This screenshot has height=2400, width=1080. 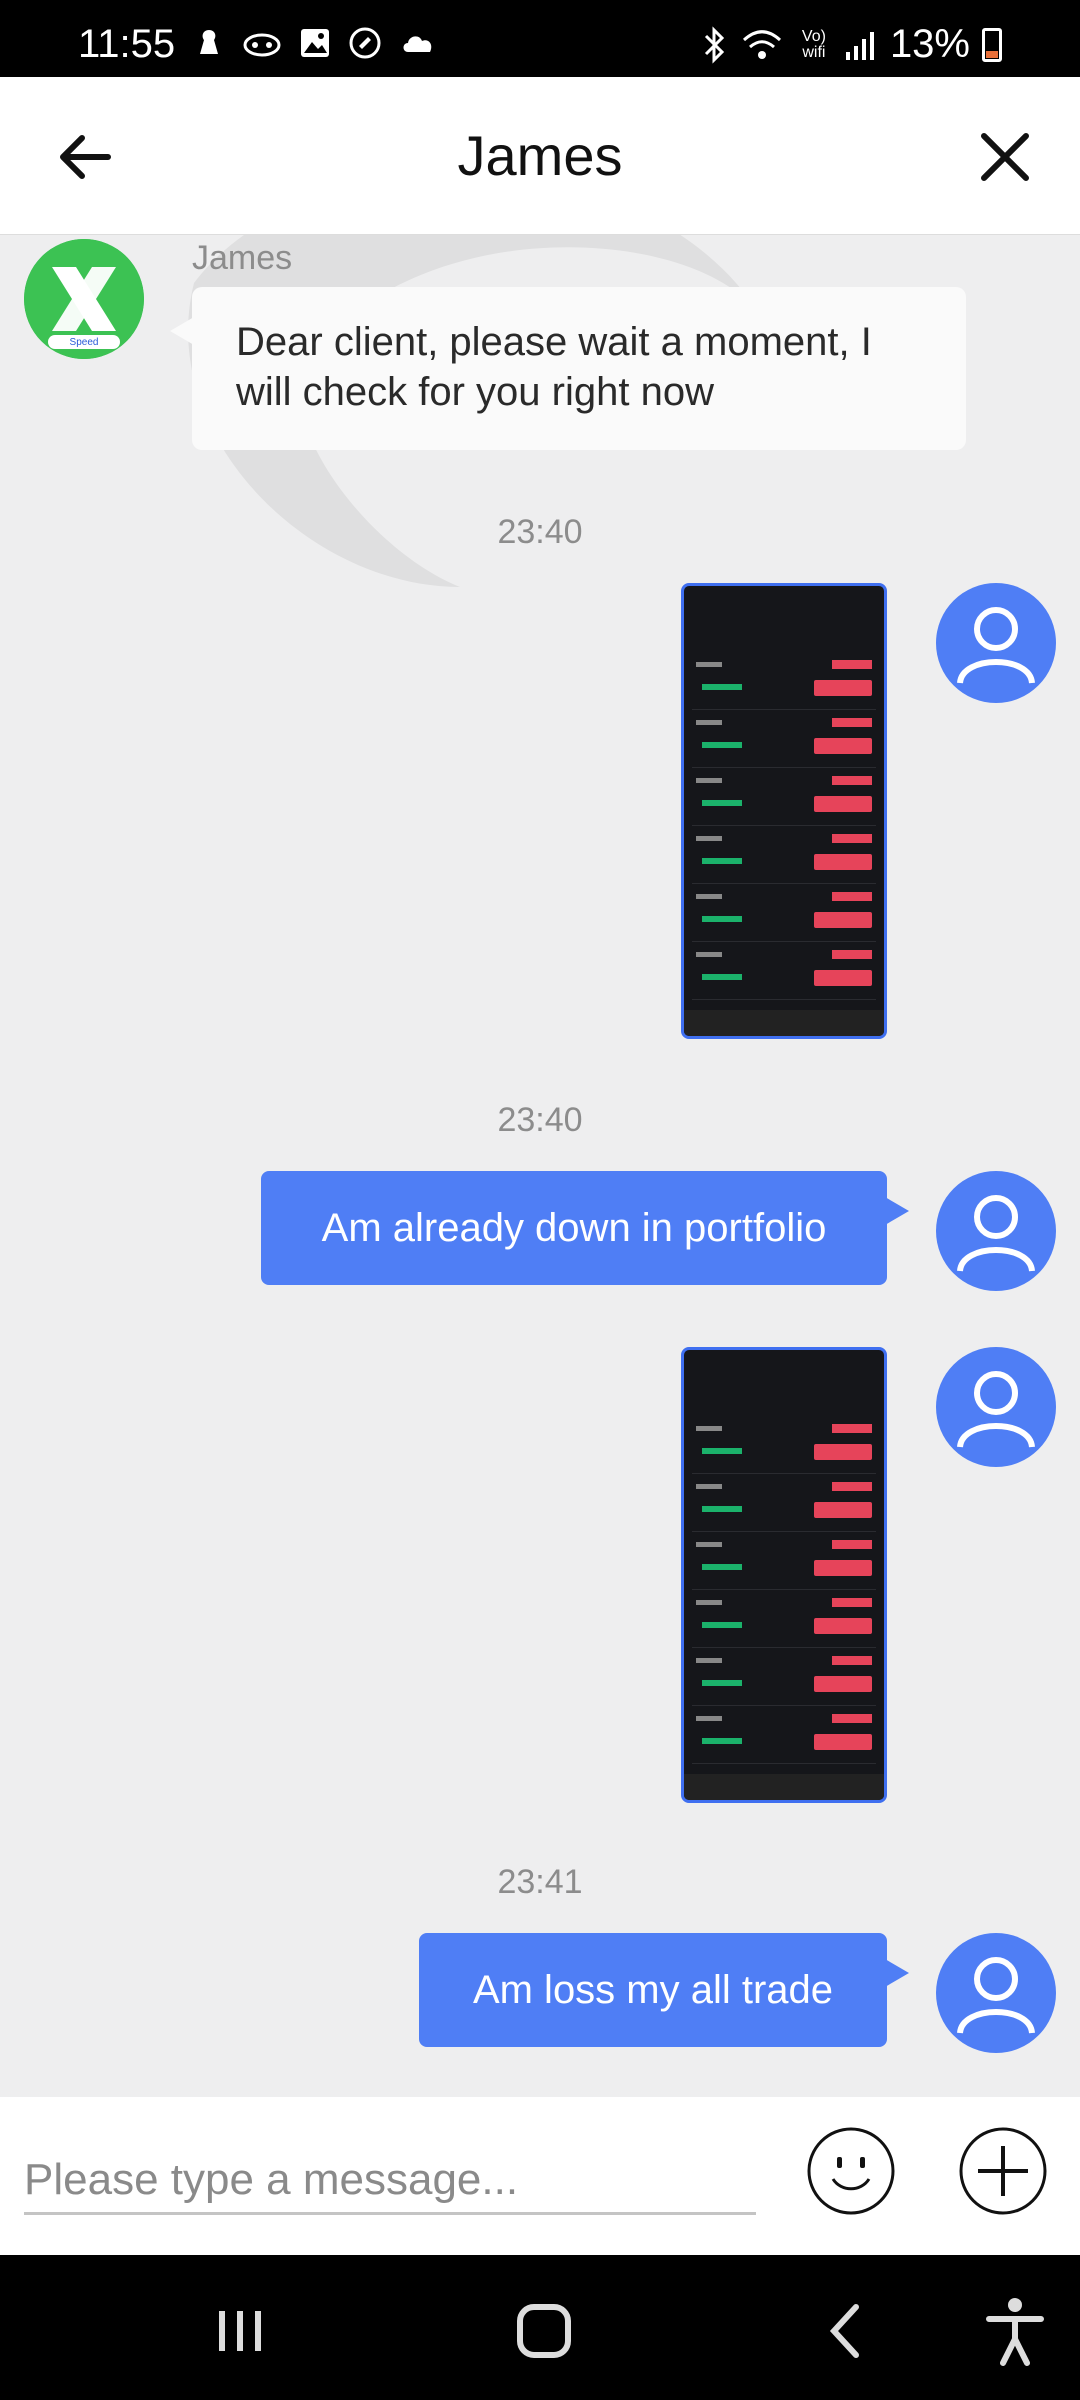 I want to click on battery-percent: 13%, so click(x=929, y=44).